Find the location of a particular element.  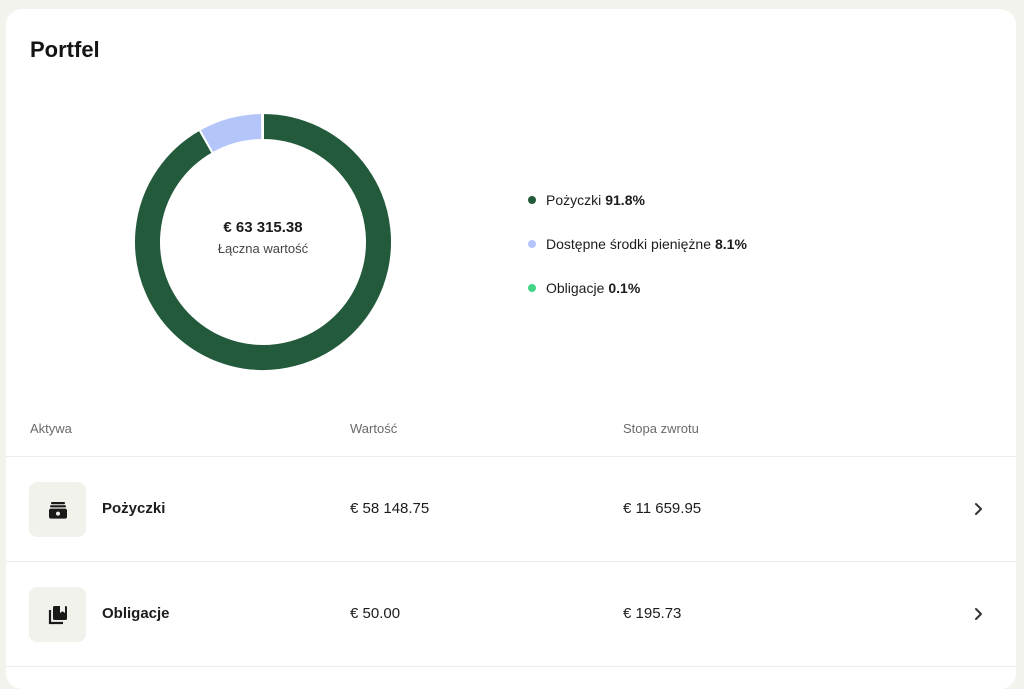

header-asset: Aktywa is located at coordinates (51, 428).